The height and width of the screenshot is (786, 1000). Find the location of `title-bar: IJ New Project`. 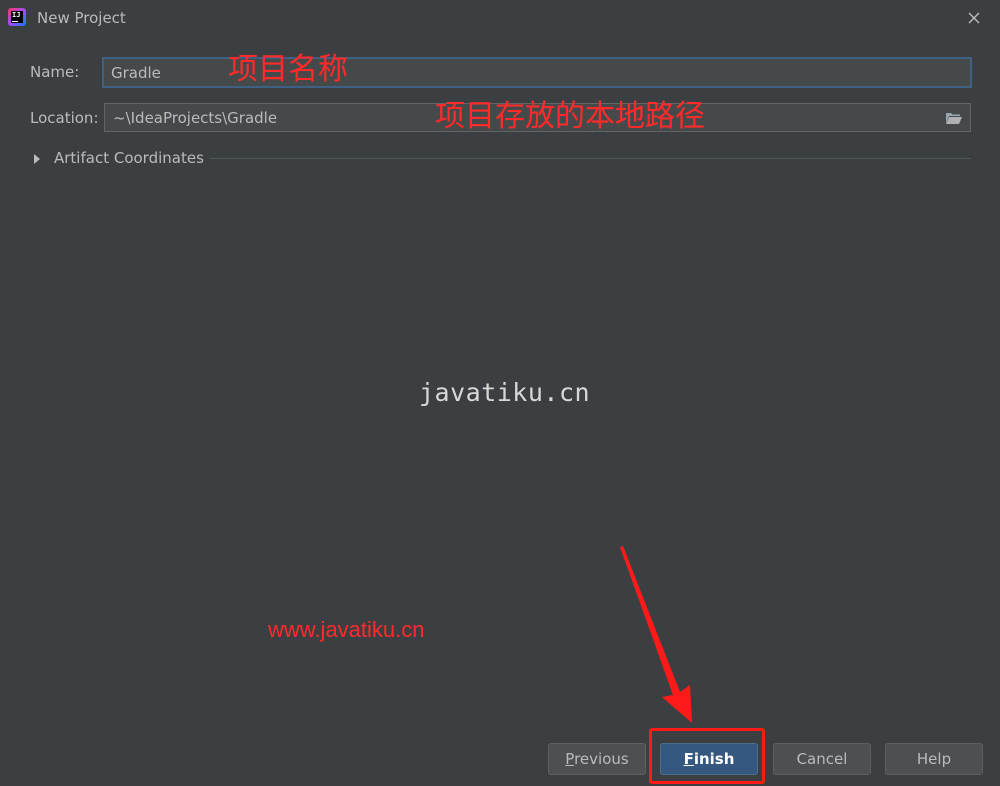

title-bar: IJ New Project is located at coordinates (500, 18).